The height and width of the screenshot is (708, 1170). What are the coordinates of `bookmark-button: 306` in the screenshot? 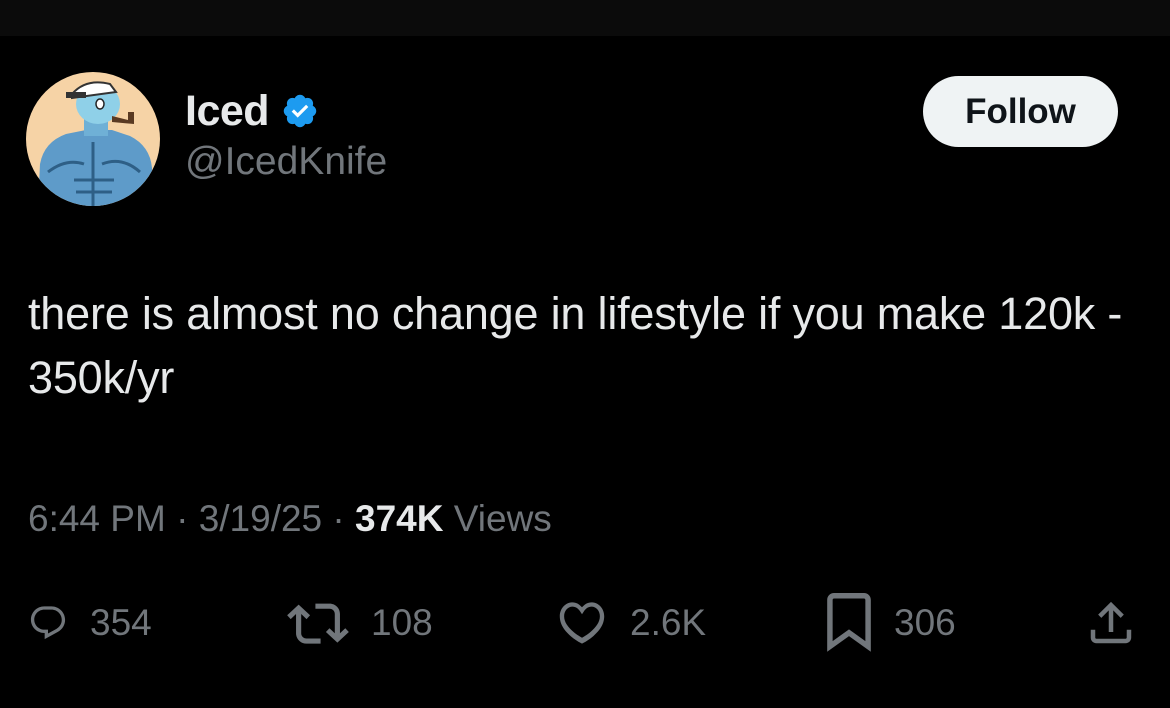 It's located at (891, 623).